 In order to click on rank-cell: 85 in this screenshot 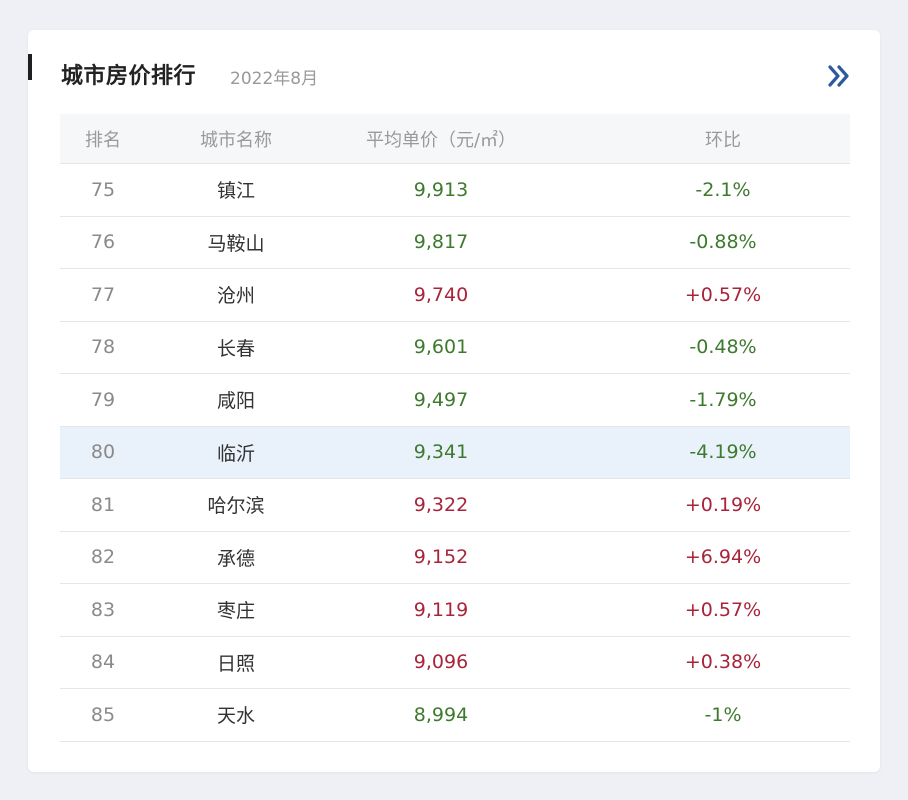, I will do `click(103, 714)`.